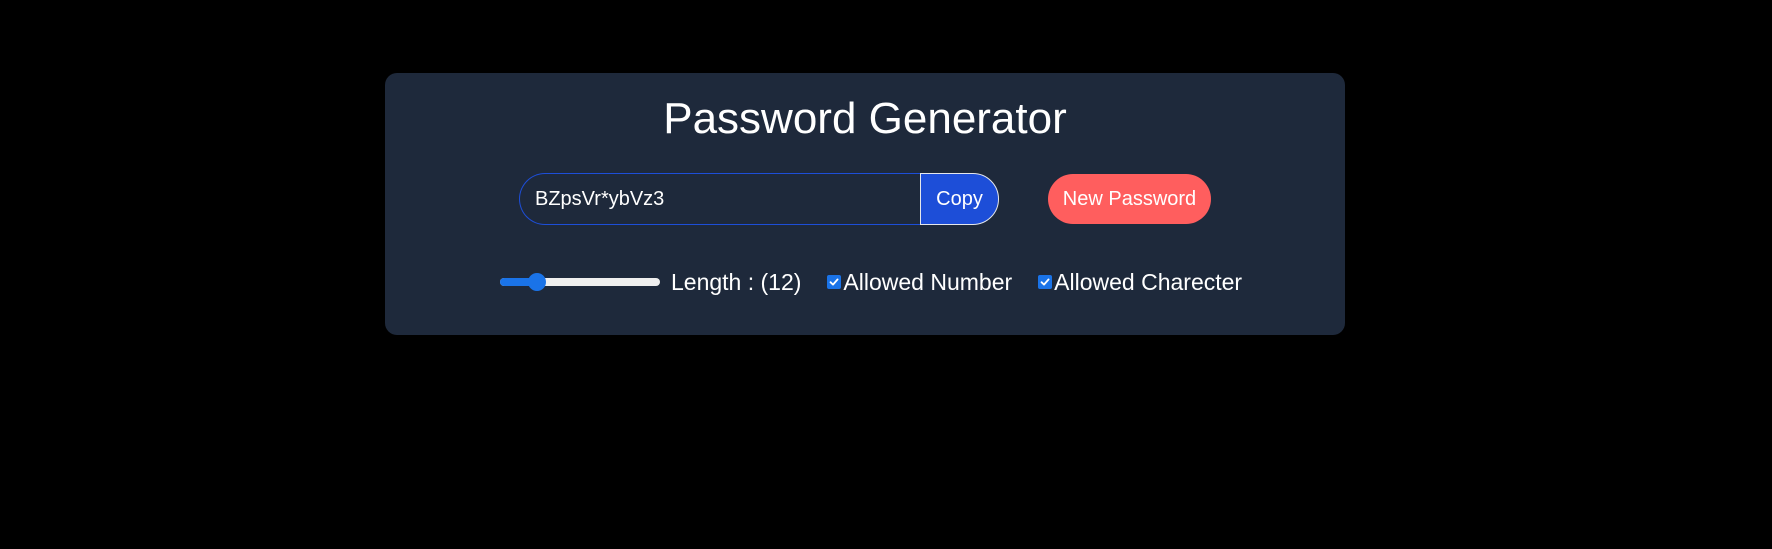  What do you see at coordinates (928, 281) in the screenshot?
I see `allowed-number-label: Allowed Number` at bounding box center [928, 281].